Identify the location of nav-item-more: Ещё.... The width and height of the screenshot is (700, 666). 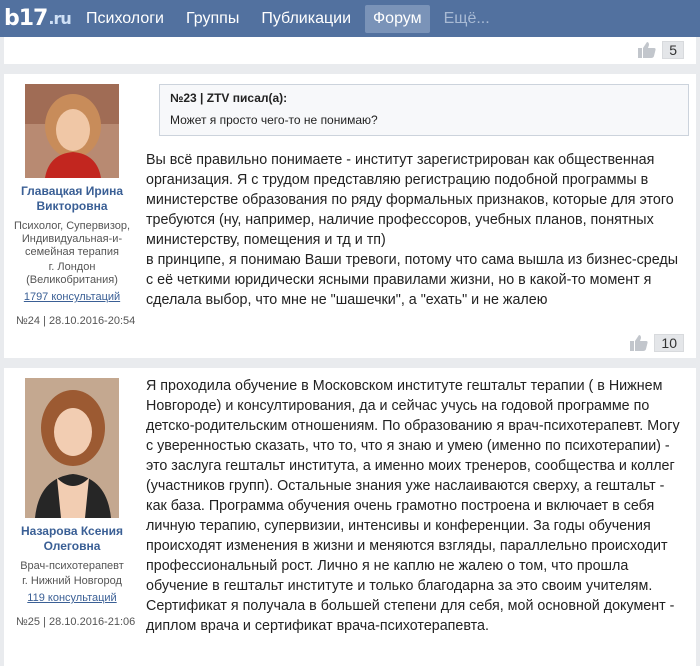
(467, 19).